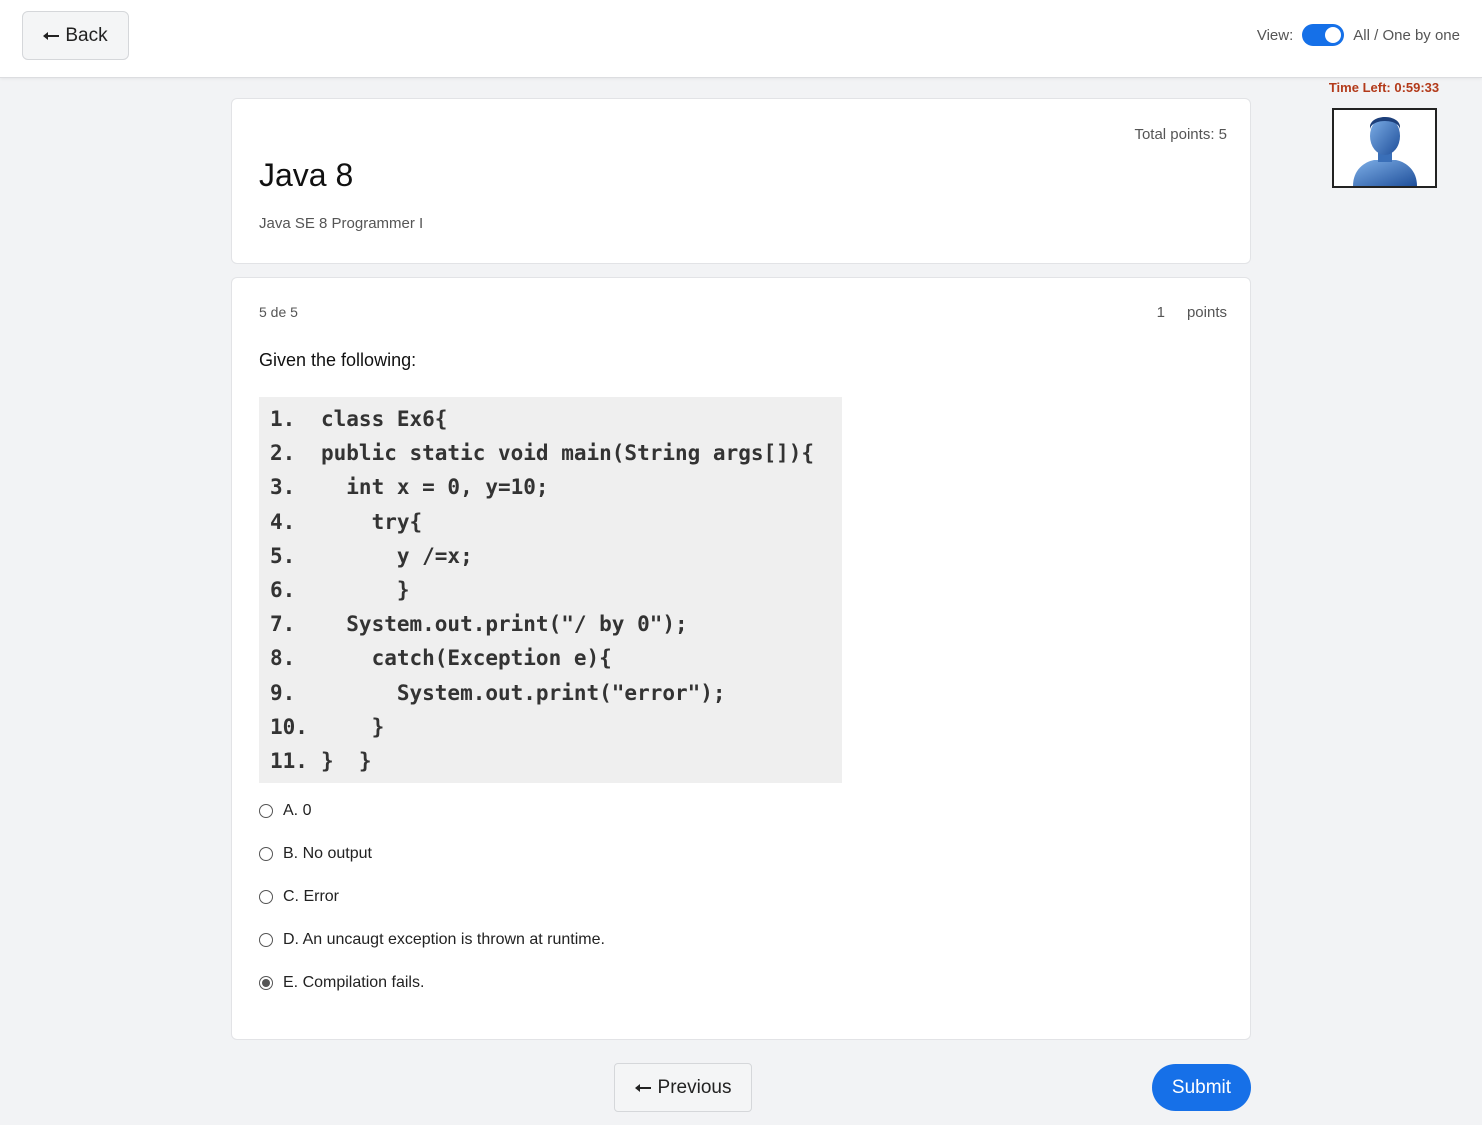  I want to click on code-line-text: System.out.print("error");, so click(523, 692).